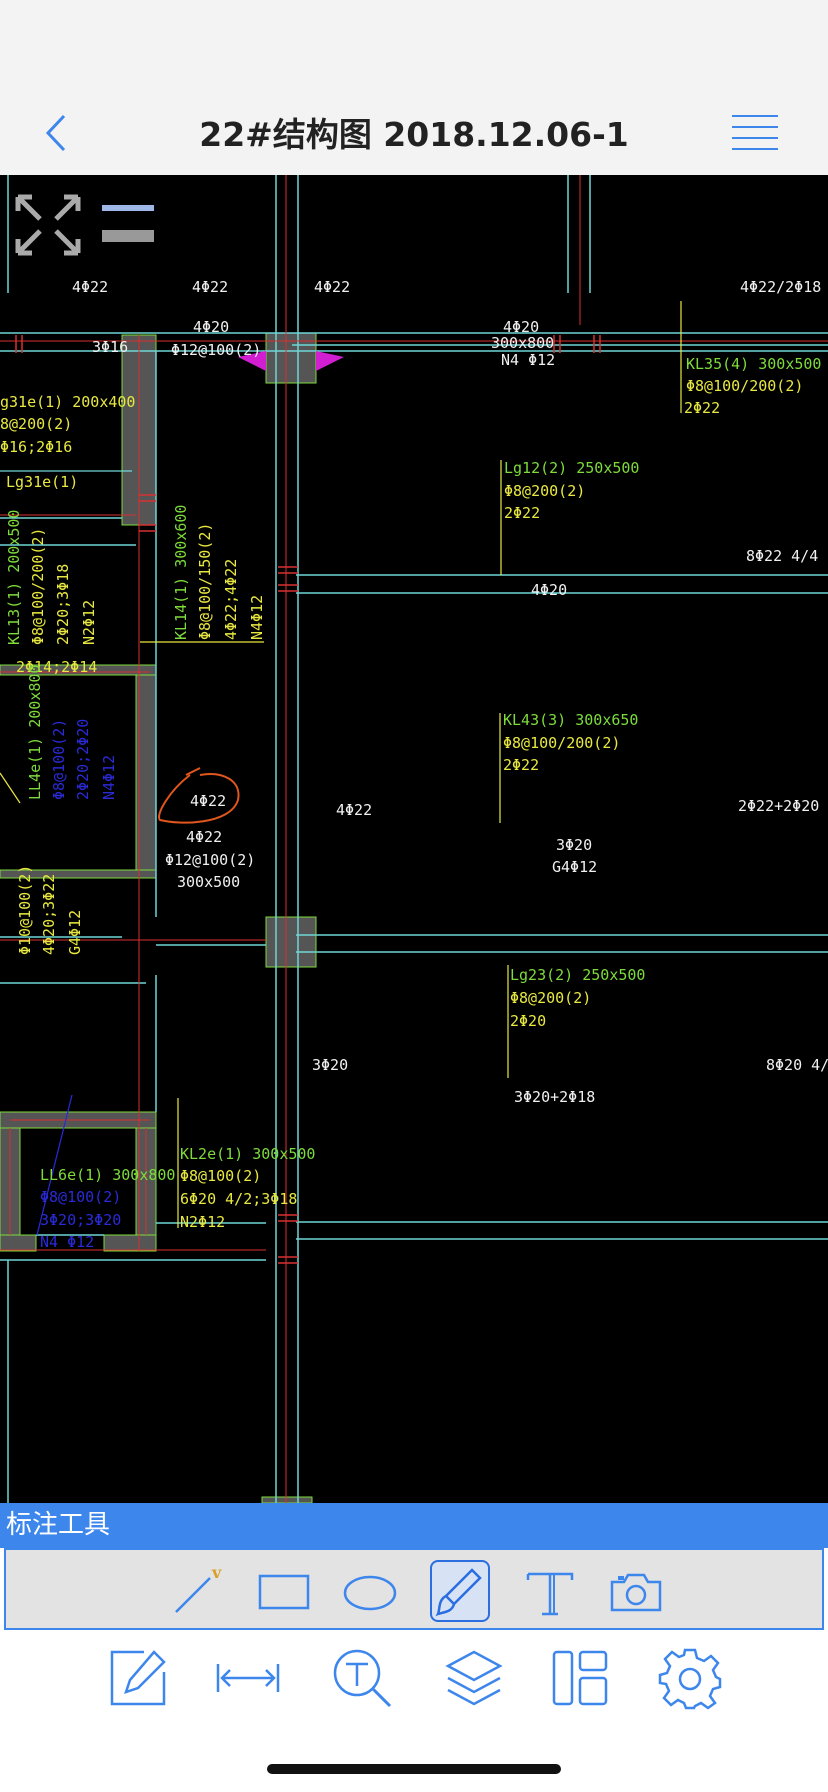 The width and height of the screenshot is (828, 1792). Describe the element at coordinates (414, 87) in the screenshot. I see `navigation-bar: 22#结构图 2018.12.06-1` at that location.